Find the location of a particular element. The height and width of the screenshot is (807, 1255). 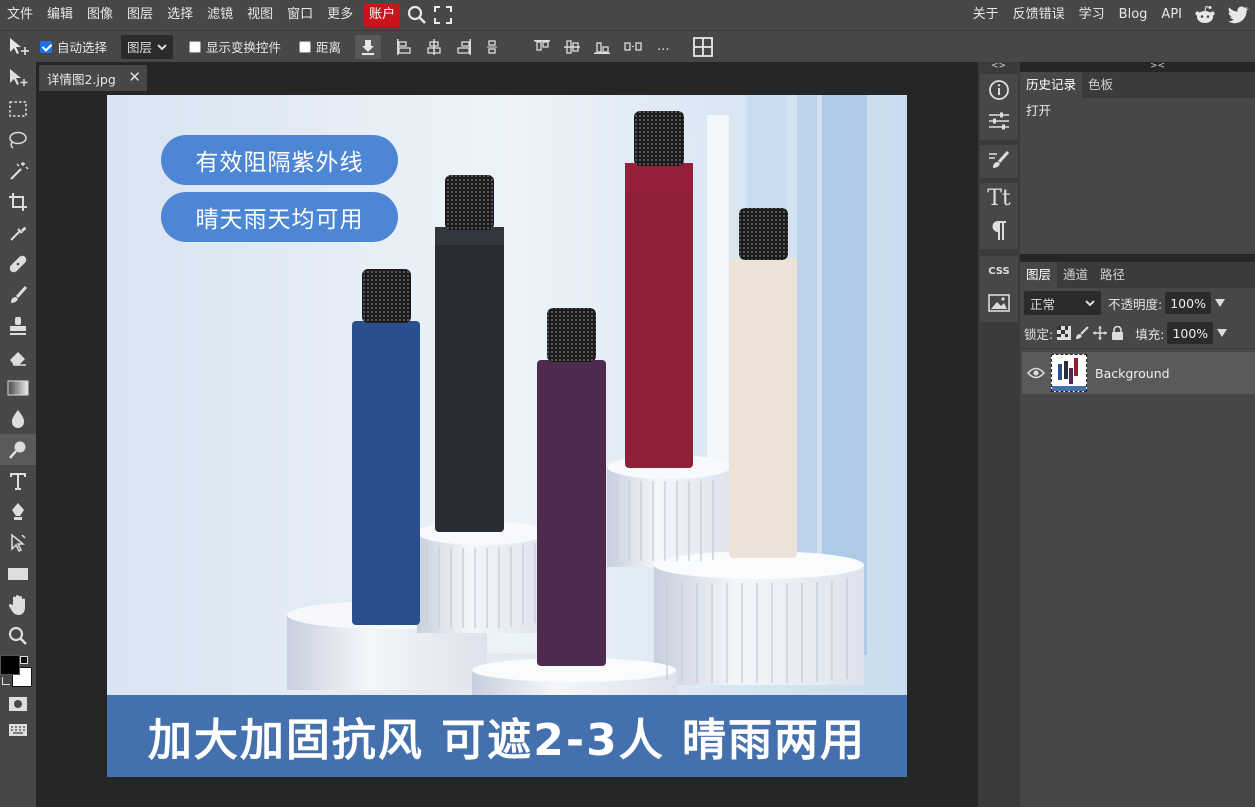

menu-filter: 滤镜 is located at coordinates (220, 15).